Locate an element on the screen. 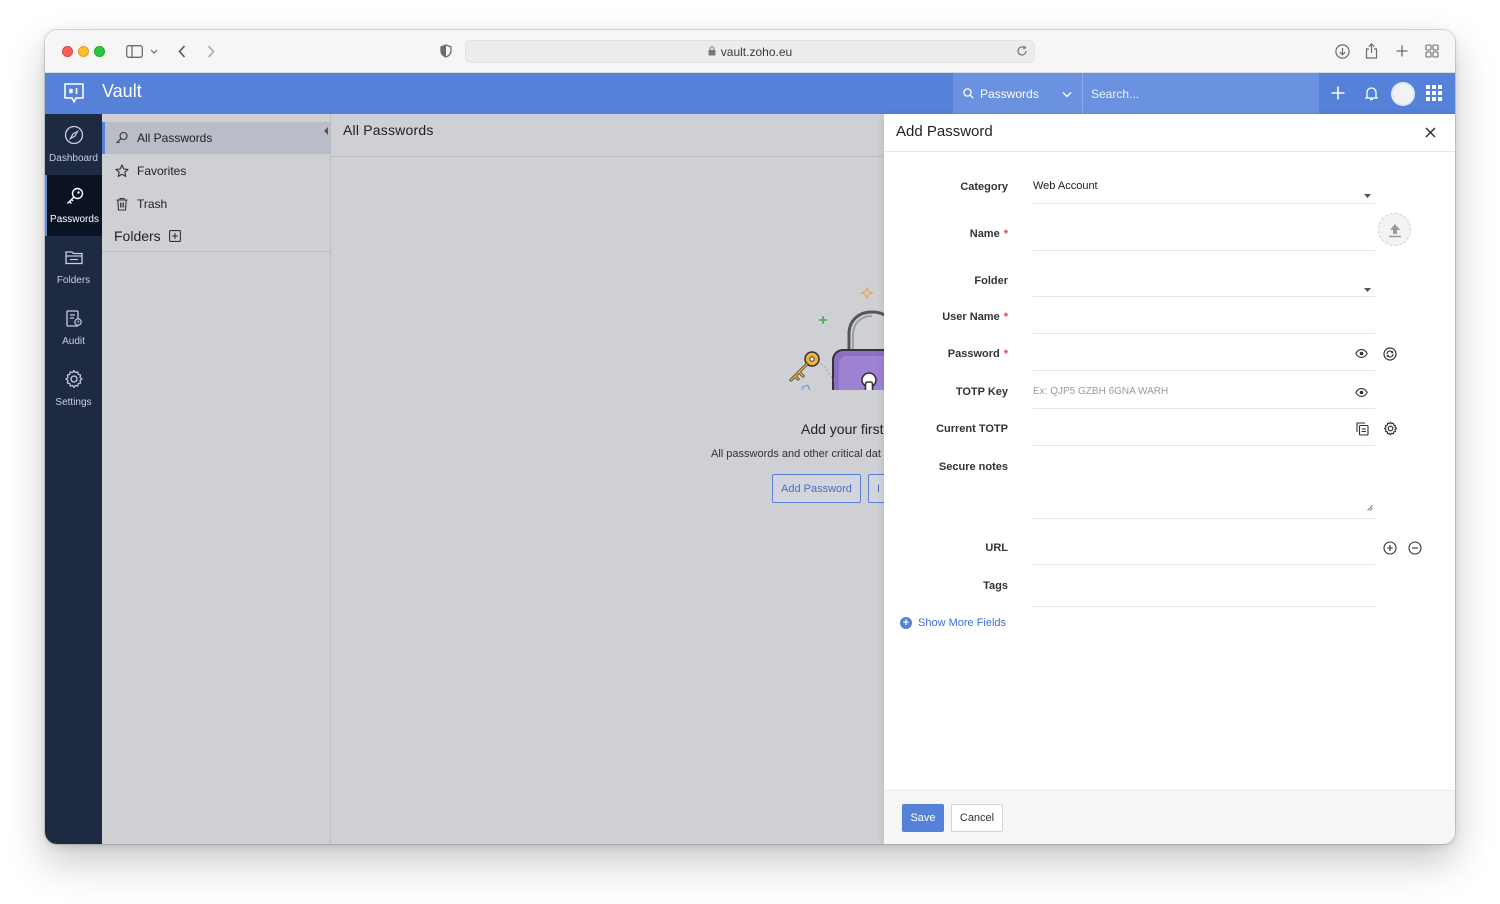 The width and height of the screenshot is (1500, 904). new-tab-icon is located at coordinates (1402, 51).